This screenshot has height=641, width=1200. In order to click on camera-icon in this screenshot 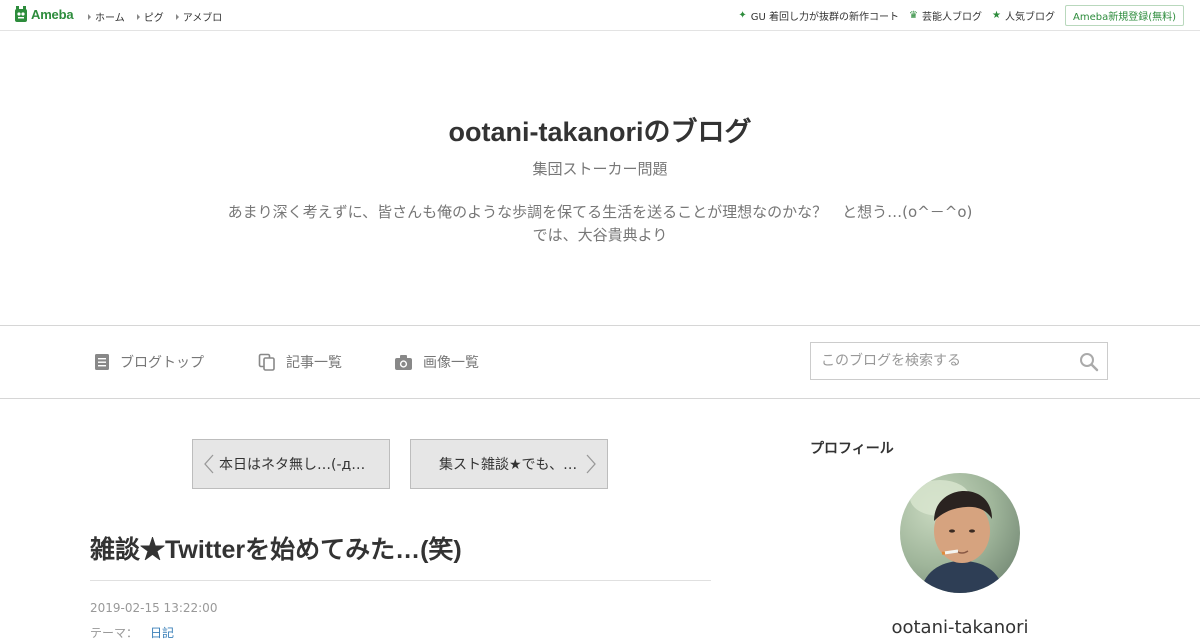, I will do `click(403, 362)`.